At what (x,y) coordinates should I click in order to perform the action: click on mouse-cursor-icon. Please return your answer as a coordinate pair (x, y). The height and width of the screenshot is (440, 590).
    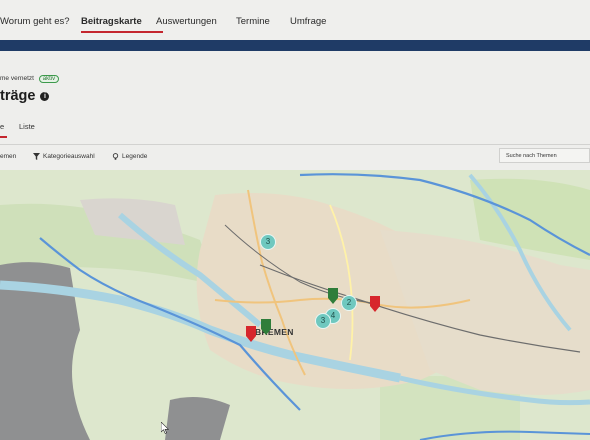
    Looking at the image, I should click on (165, 428).